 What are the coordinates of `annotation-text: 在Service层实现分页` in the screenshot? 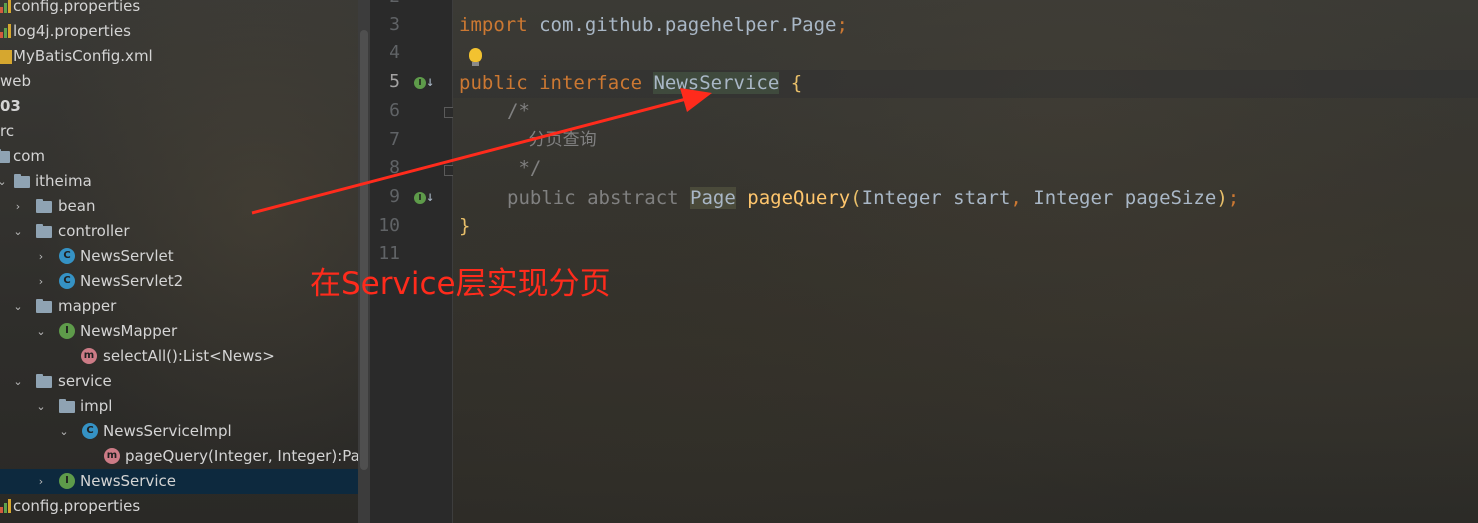 It's located at (460, 284).